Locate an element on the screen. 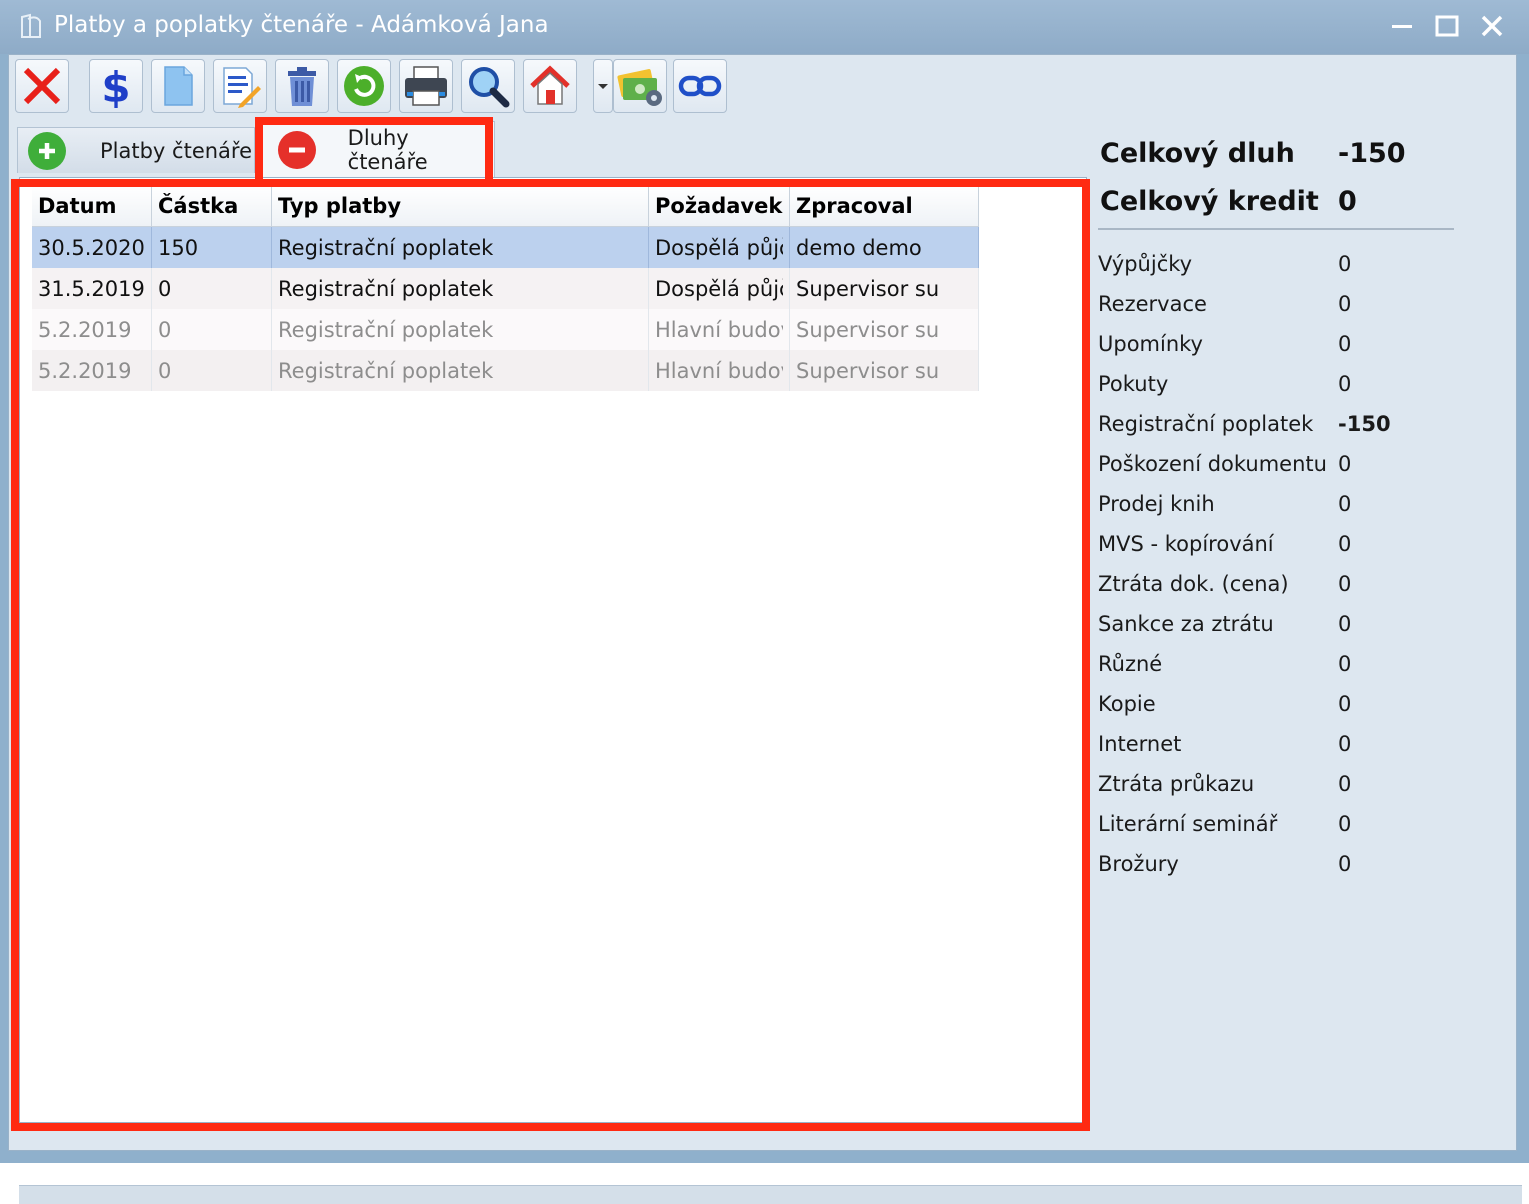 This screenshot has height=1204, width=1529. stat-label: Pokuty is located at coordinates (1133, 384).